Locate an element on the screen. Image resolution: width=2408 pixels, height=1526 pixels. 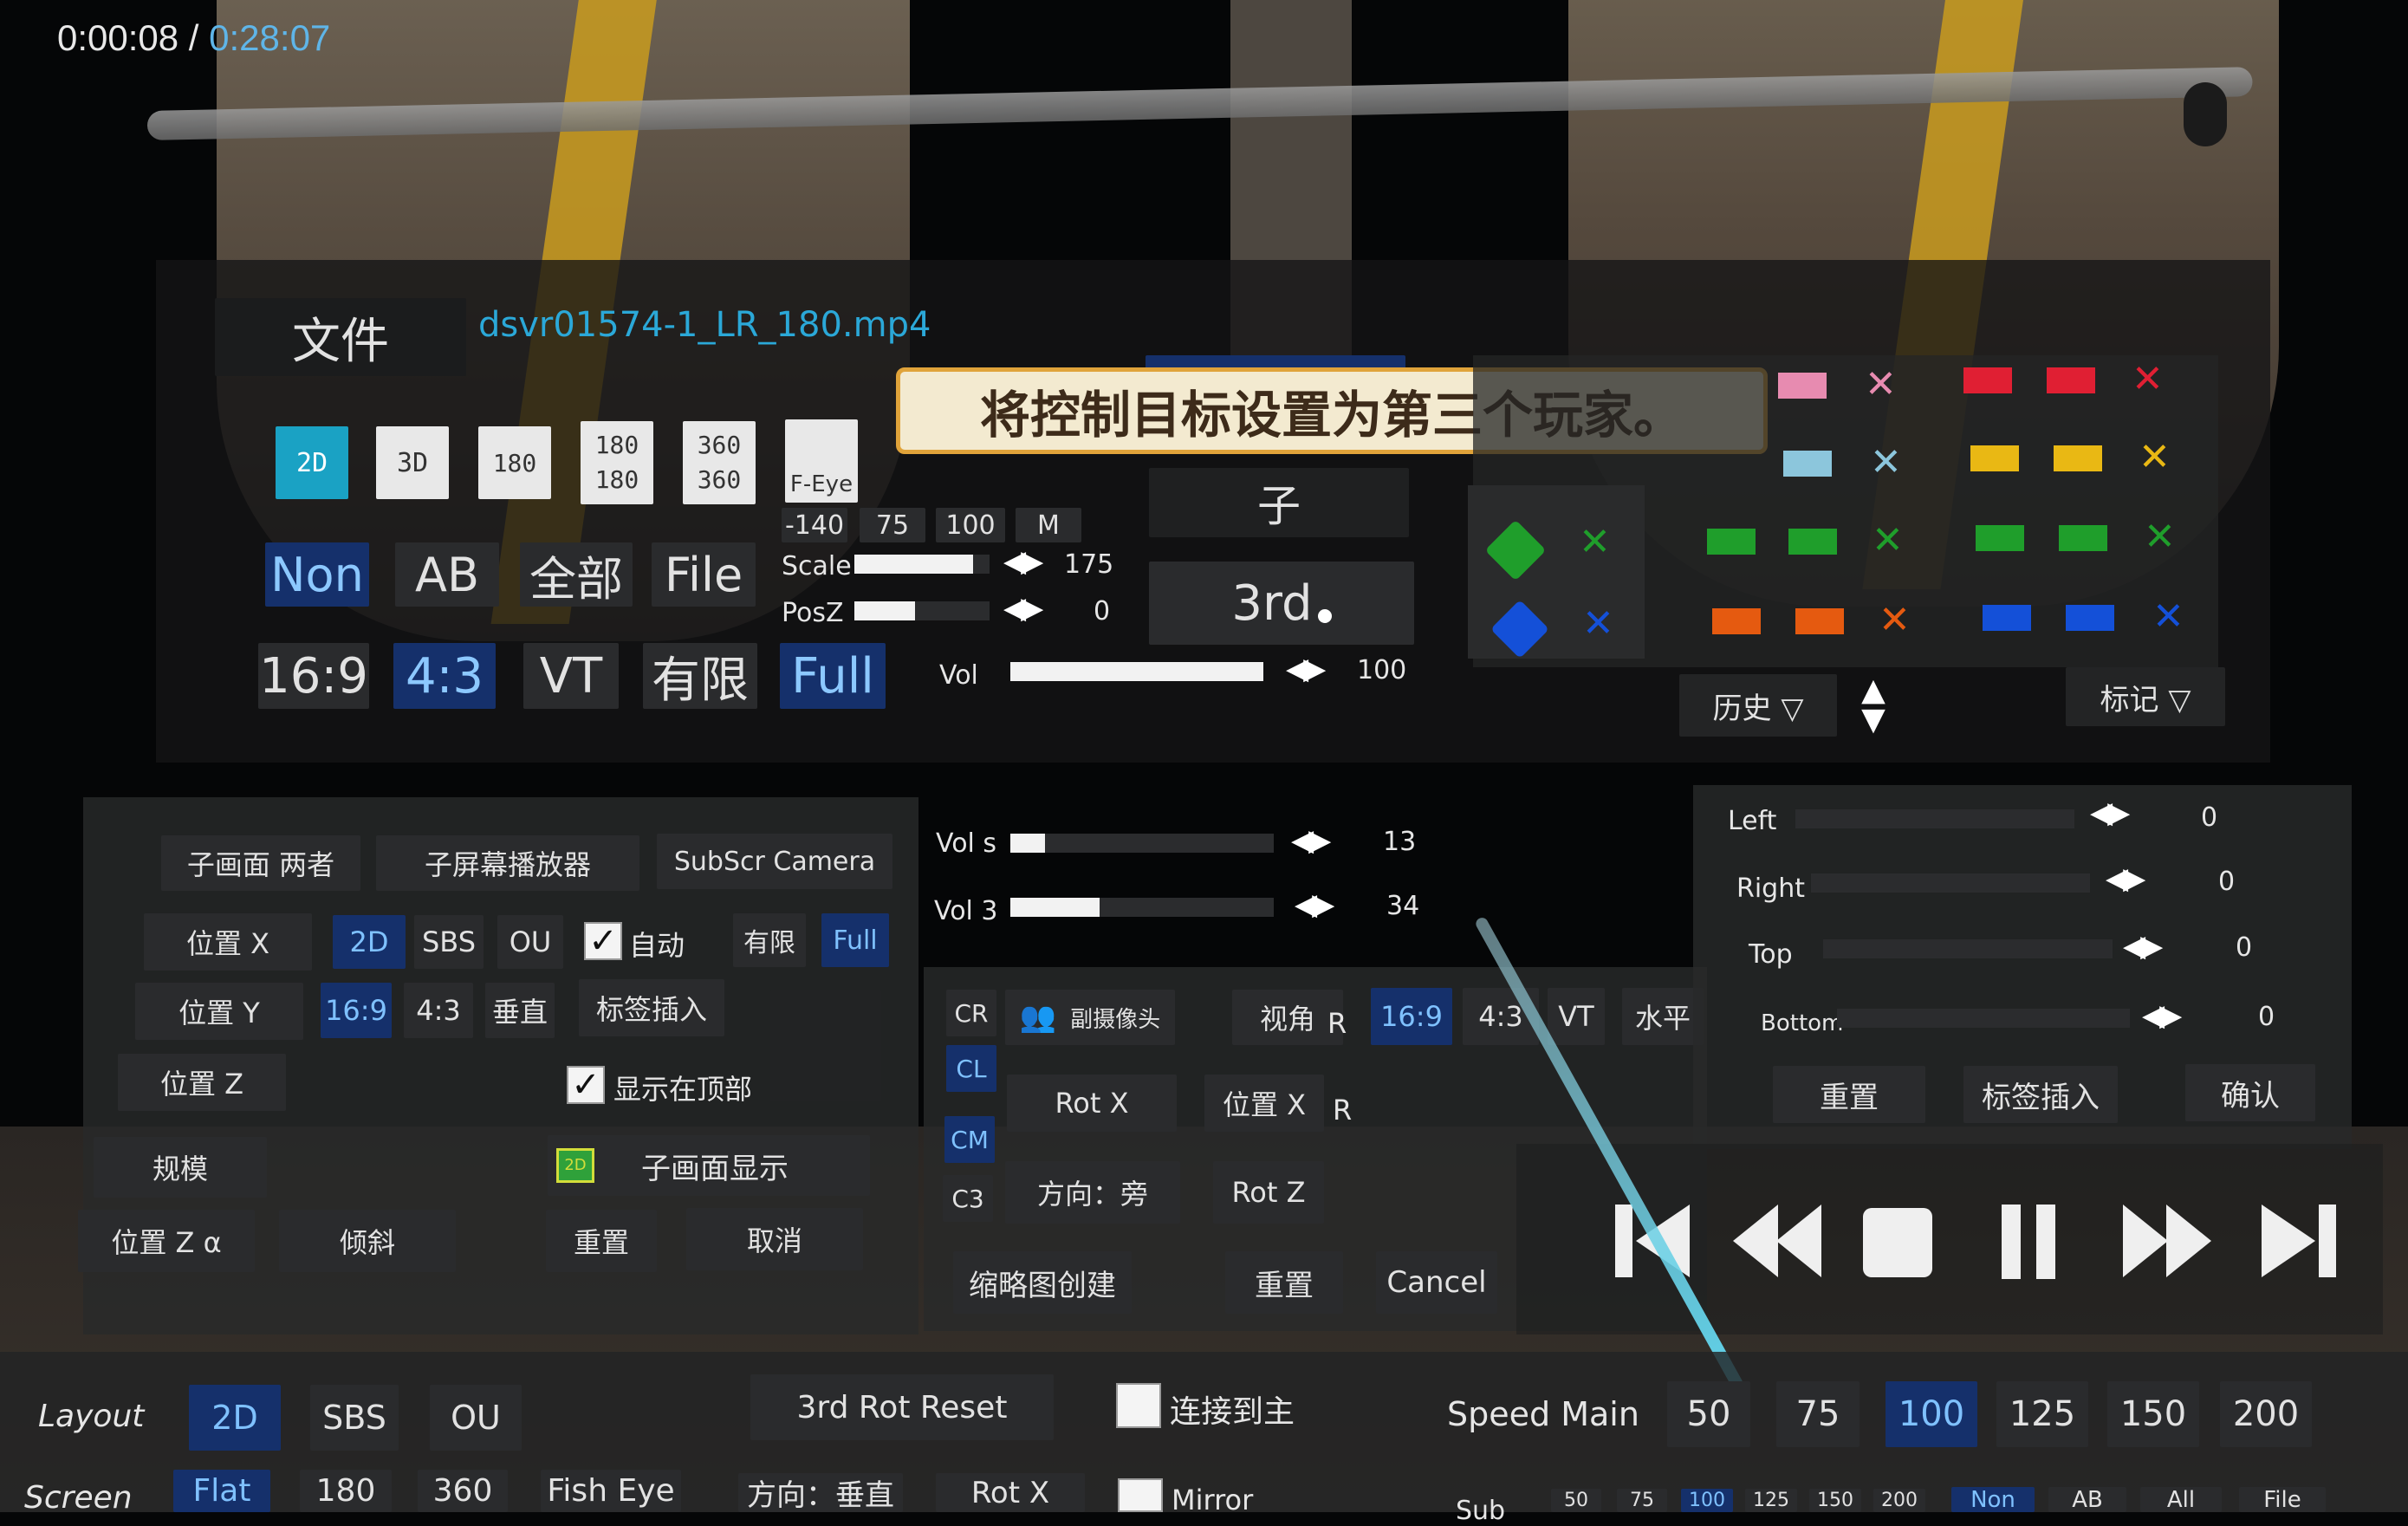
sub-tag-insert-button: 标签插入 is located at coordinates (652, 1007).